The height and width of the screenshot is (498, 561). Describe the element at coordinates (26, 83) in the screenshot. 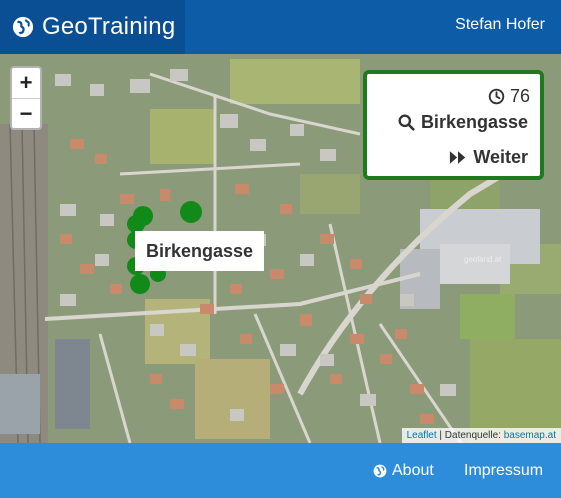

I see `zoom-in-button: +` at that location.